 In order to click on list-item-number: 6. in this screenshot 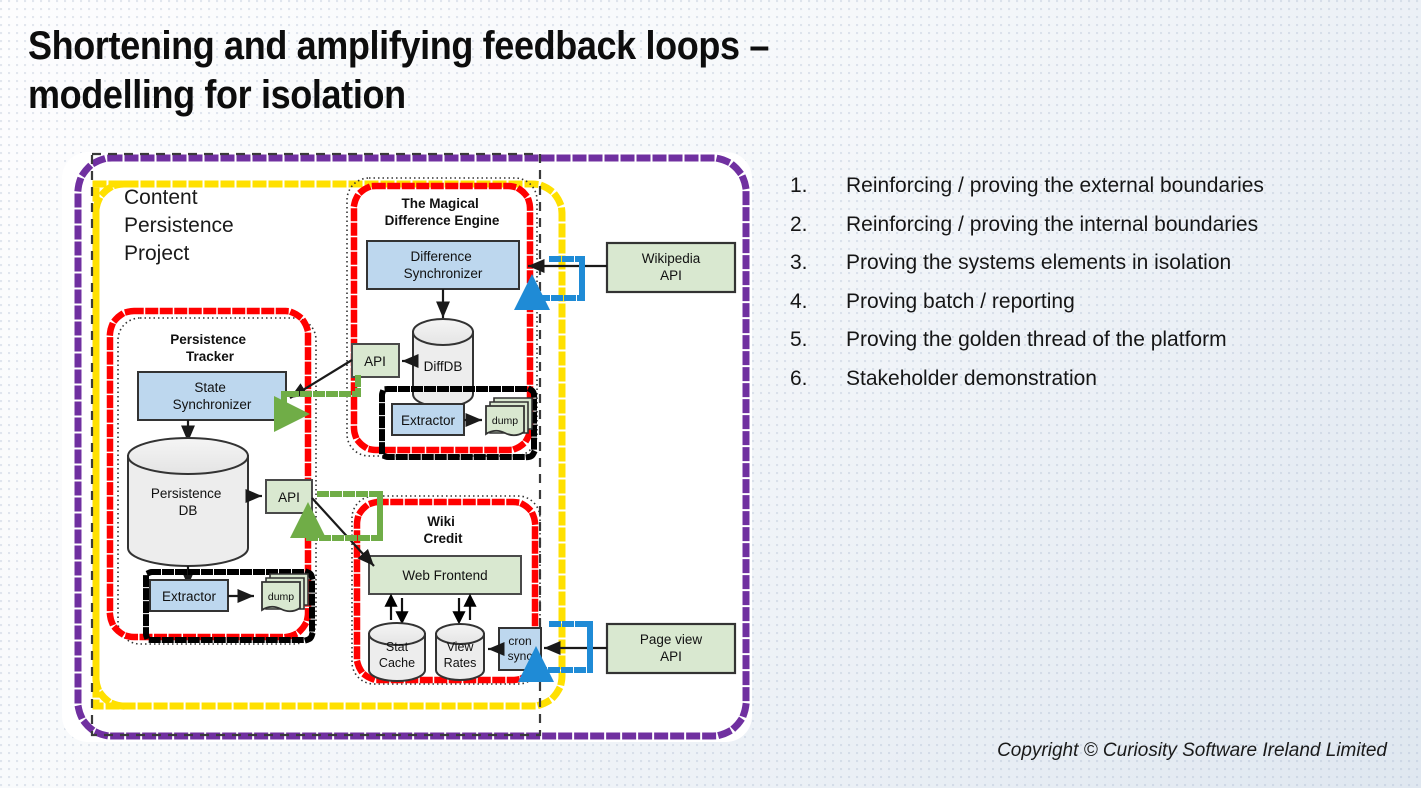, I will do `click(799, 378)`.